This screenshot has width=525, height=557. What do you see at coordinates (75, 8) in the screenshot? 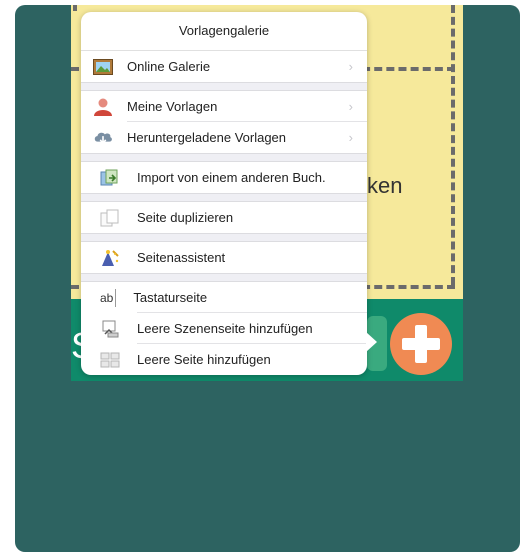
I see `dashed-border-left` at bounding box center [75, 8].